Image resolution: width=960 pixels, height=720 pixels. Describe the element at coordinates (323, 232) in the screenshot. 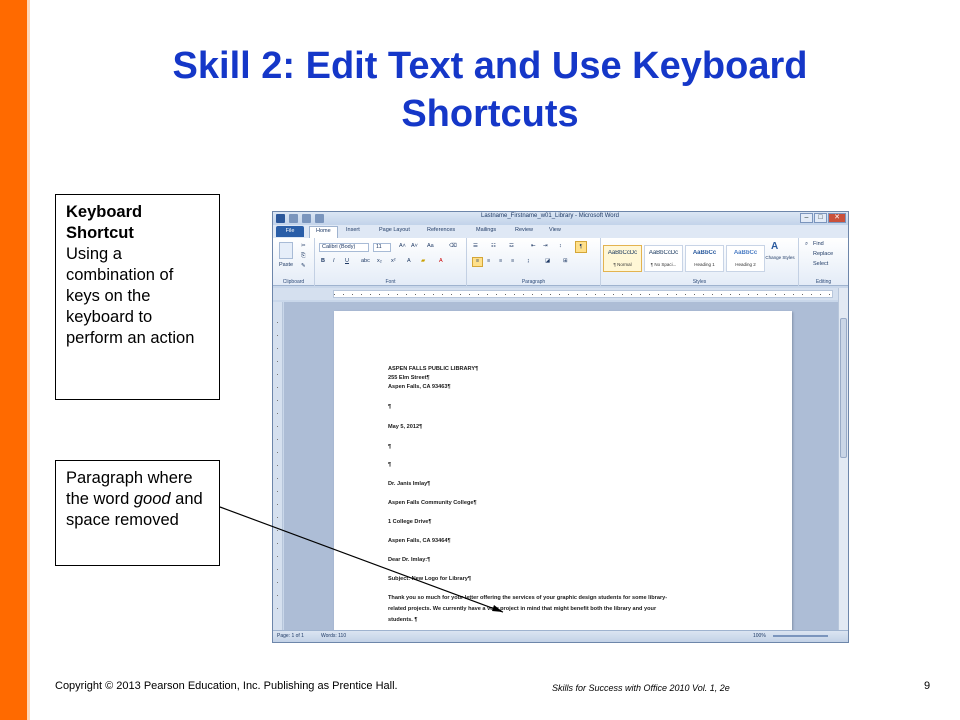

I see `tab-home: Home` at that location.